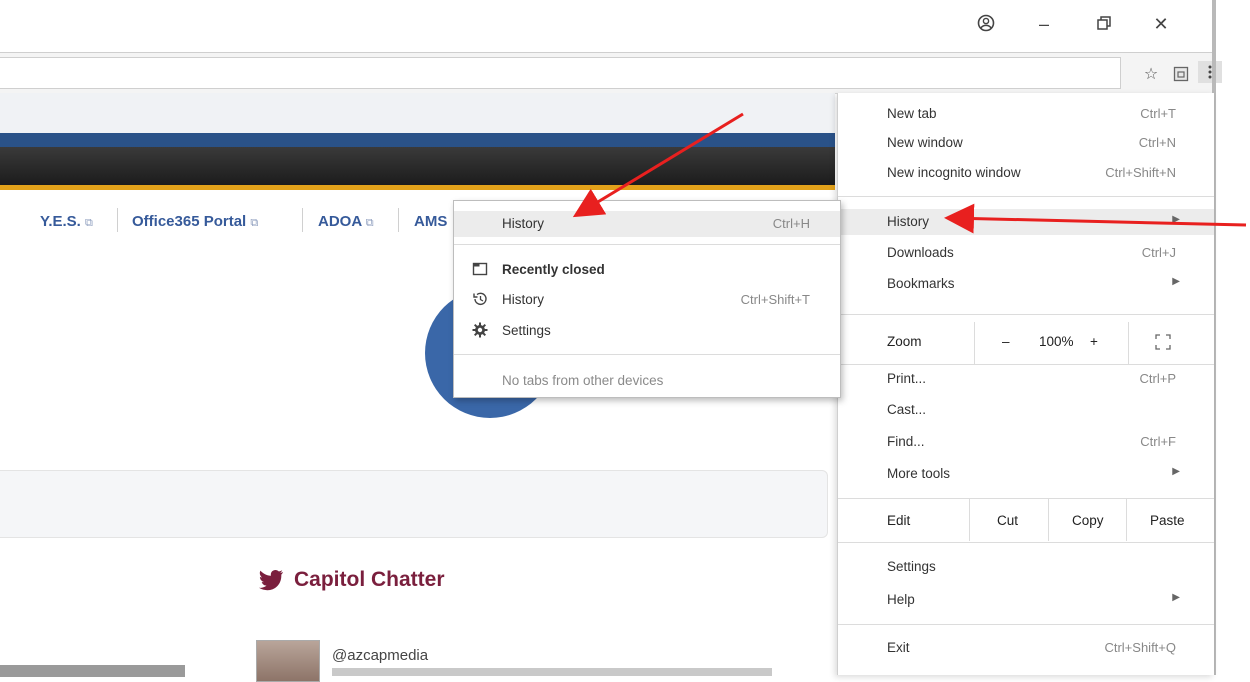 The height and width of the screenshot is (682, 1250). Describe the element at coordinates (1026, 114) in the screenshot. I see `menu-item-new-tab: New tab Ctrl+T` at that location.